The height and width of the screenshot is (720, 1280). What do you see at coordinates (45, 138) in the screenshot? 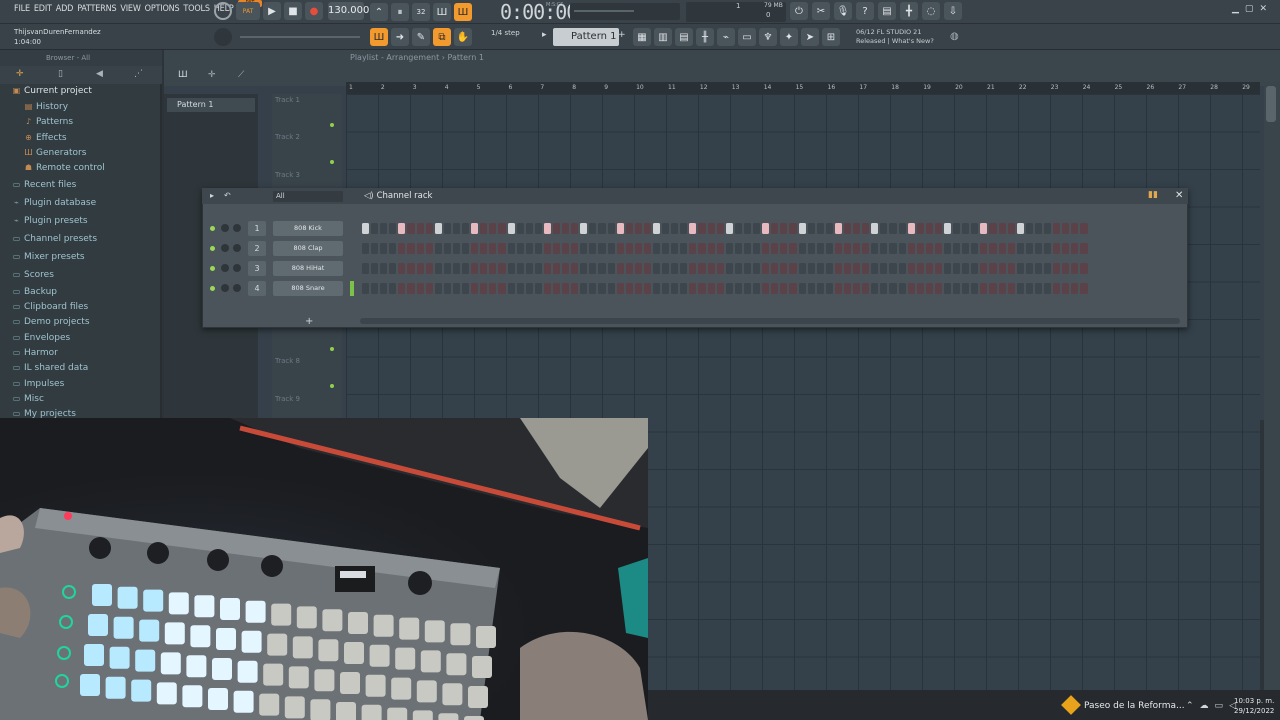
I see `browser-item: ⊕ Effects` at bounding box center [45, 138].